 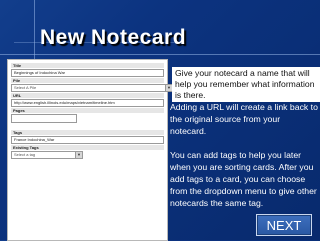 I want to click on existing-tags-field: Existing Tags Select a tag ▼, so click(x=87, y=152).